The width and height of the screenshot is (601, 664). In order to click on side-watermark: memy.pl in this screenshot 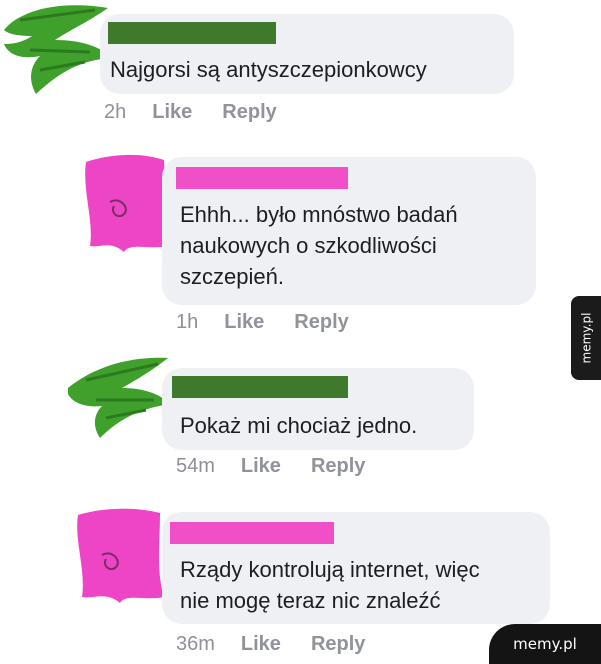, I will do `click(586, 338)`.